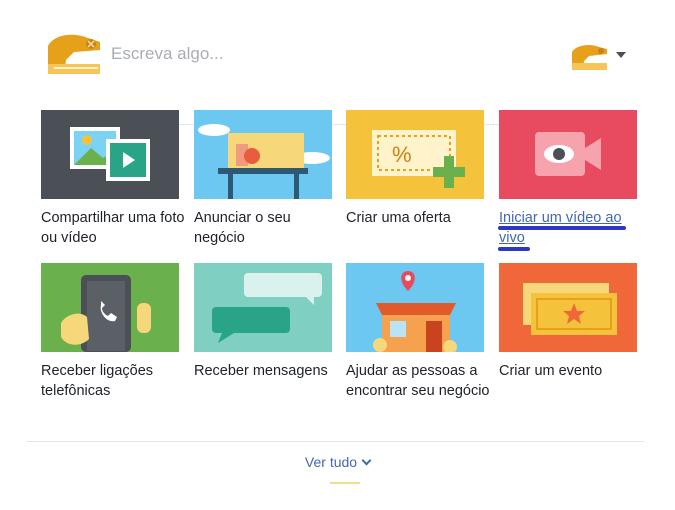 The height and width of the screenshot is (510, 675). What do you see at coordinates (568, 154) in the screenshot?
I see `video-camera-icon` at bounding box center [568, 154].